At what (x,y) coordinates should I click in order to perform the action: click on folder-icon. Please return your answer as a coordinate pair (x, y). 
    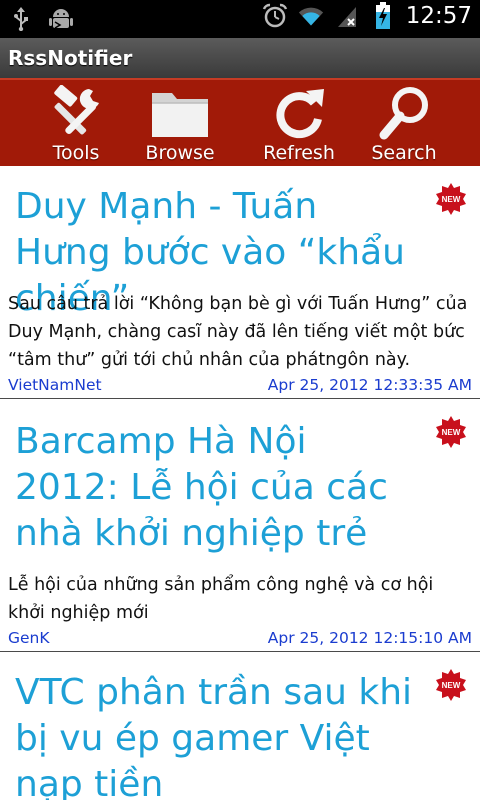
    Looking at the image, I should click on (180, 113).